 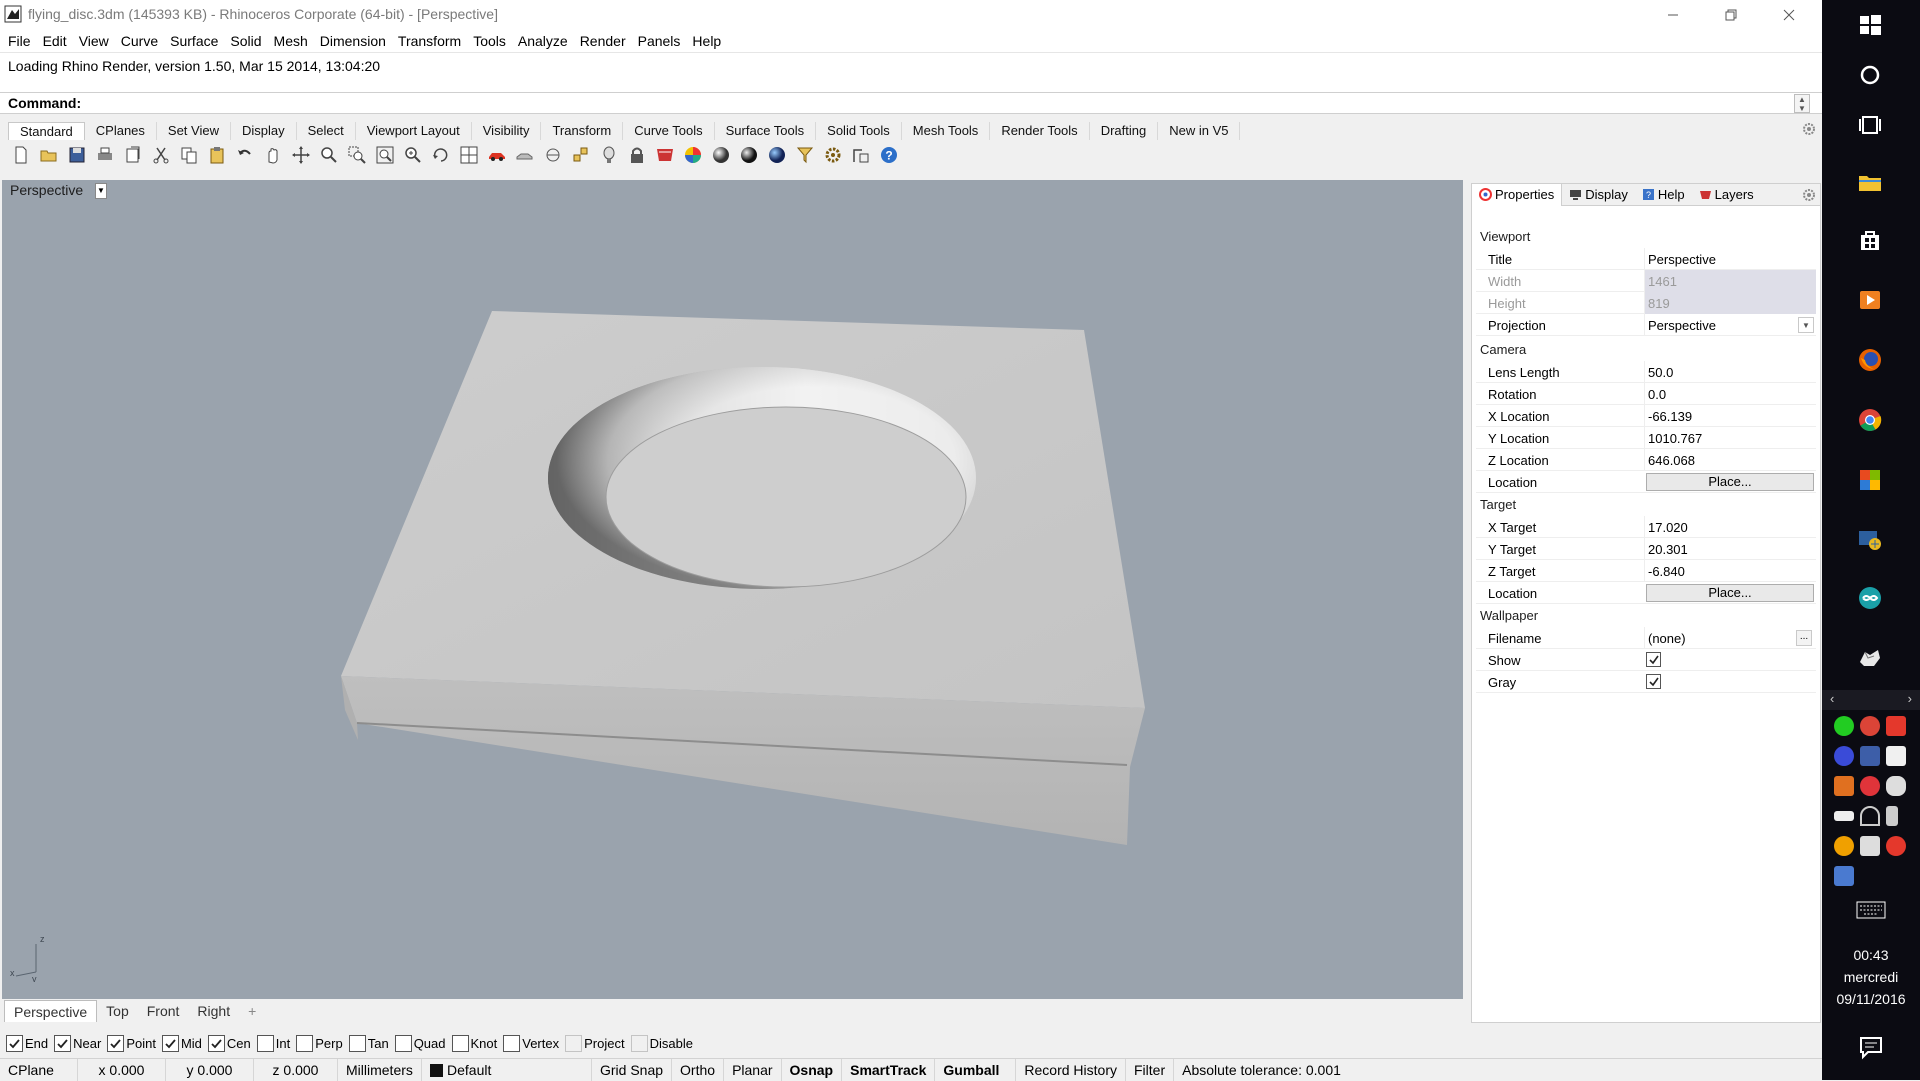 What do you see at coordinates (163, 1011) in the screenshot?
I see `viewport-tab-front: Front` at bounding box center [163, 1011].